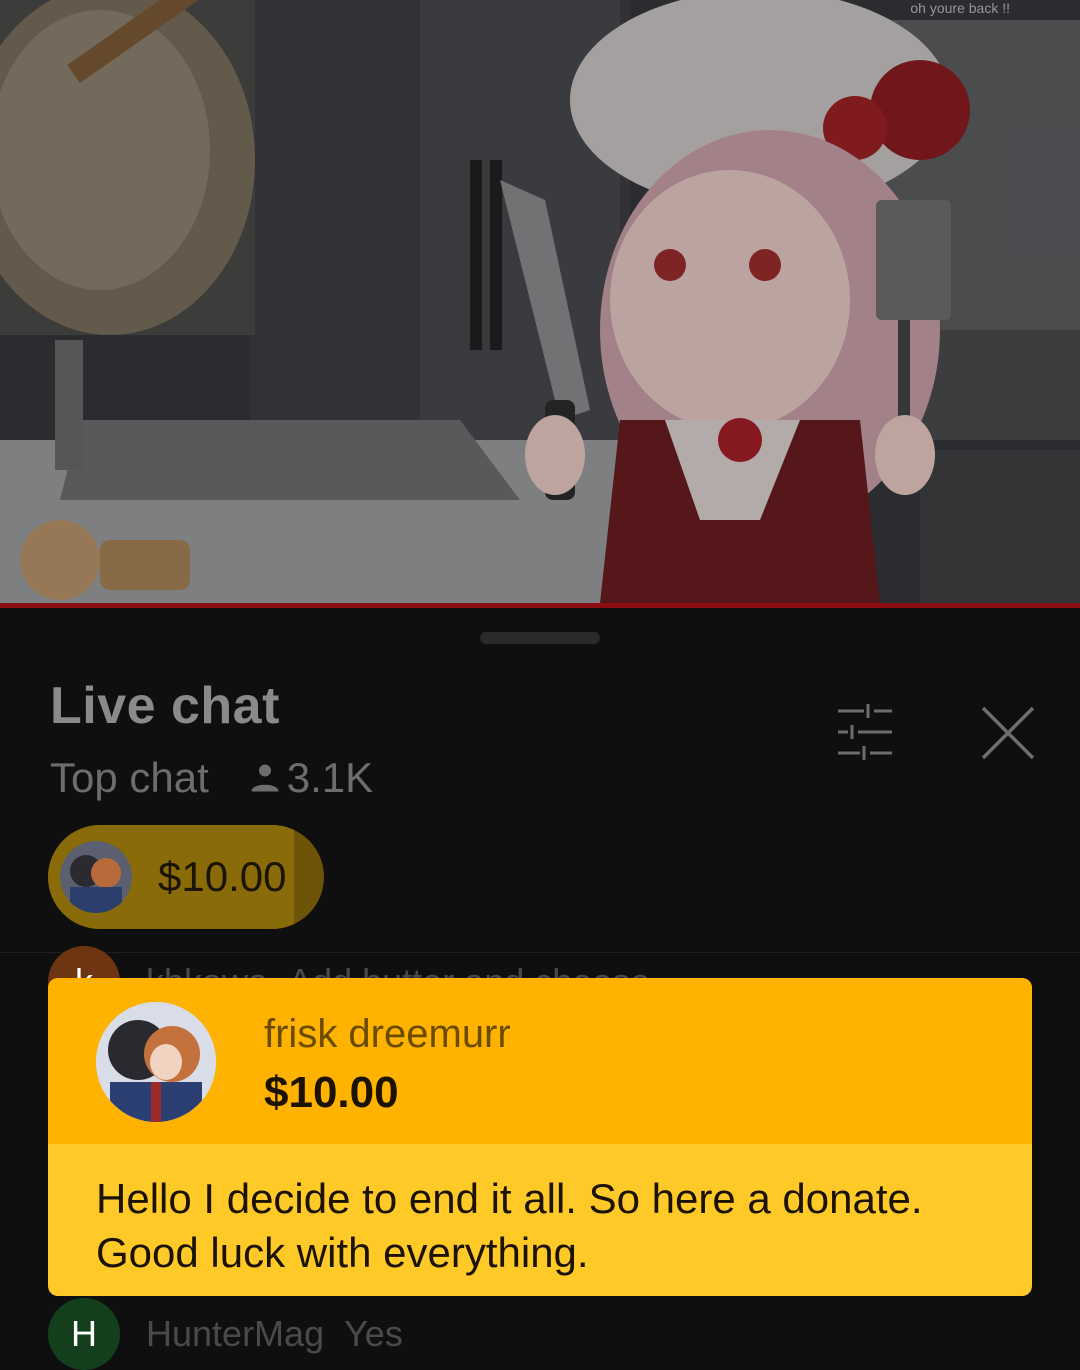 This screenshot has width=1080, height=1370. I want to click on close-button, so click(1008, 733).